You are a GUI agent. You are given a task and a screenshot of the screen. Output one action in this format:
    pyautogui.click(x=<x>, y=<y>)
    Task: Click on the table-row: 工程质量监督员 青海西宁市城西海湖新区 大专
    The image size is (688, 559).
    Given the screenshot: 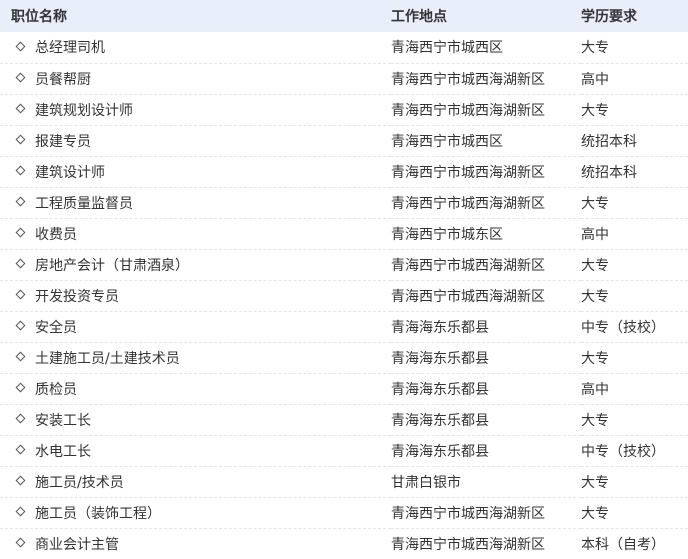 What is the action you would take?
    pyautogui.click(x=344, y=202)
    